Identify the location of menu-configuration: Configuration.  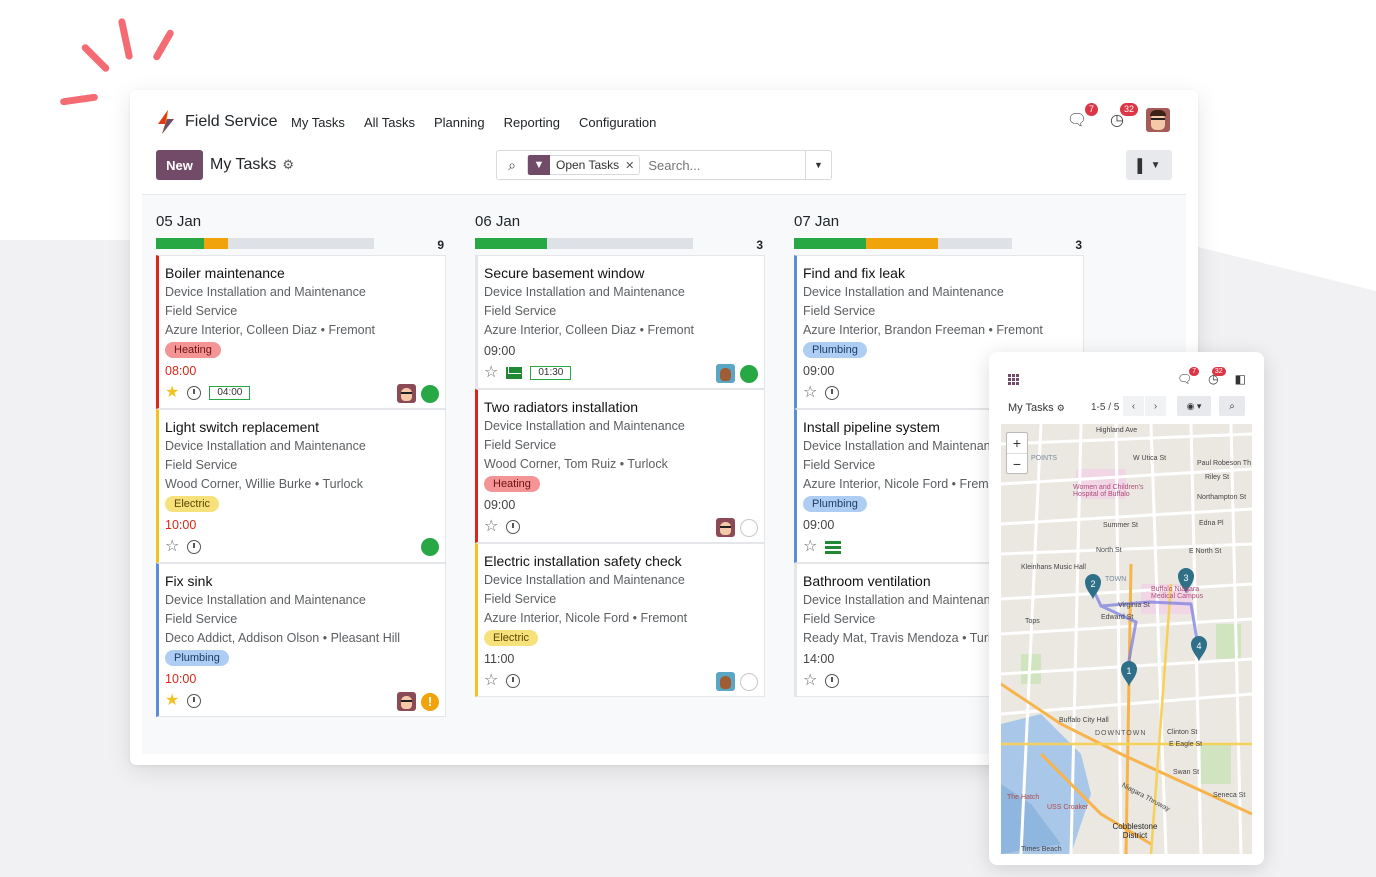
(617, 122).